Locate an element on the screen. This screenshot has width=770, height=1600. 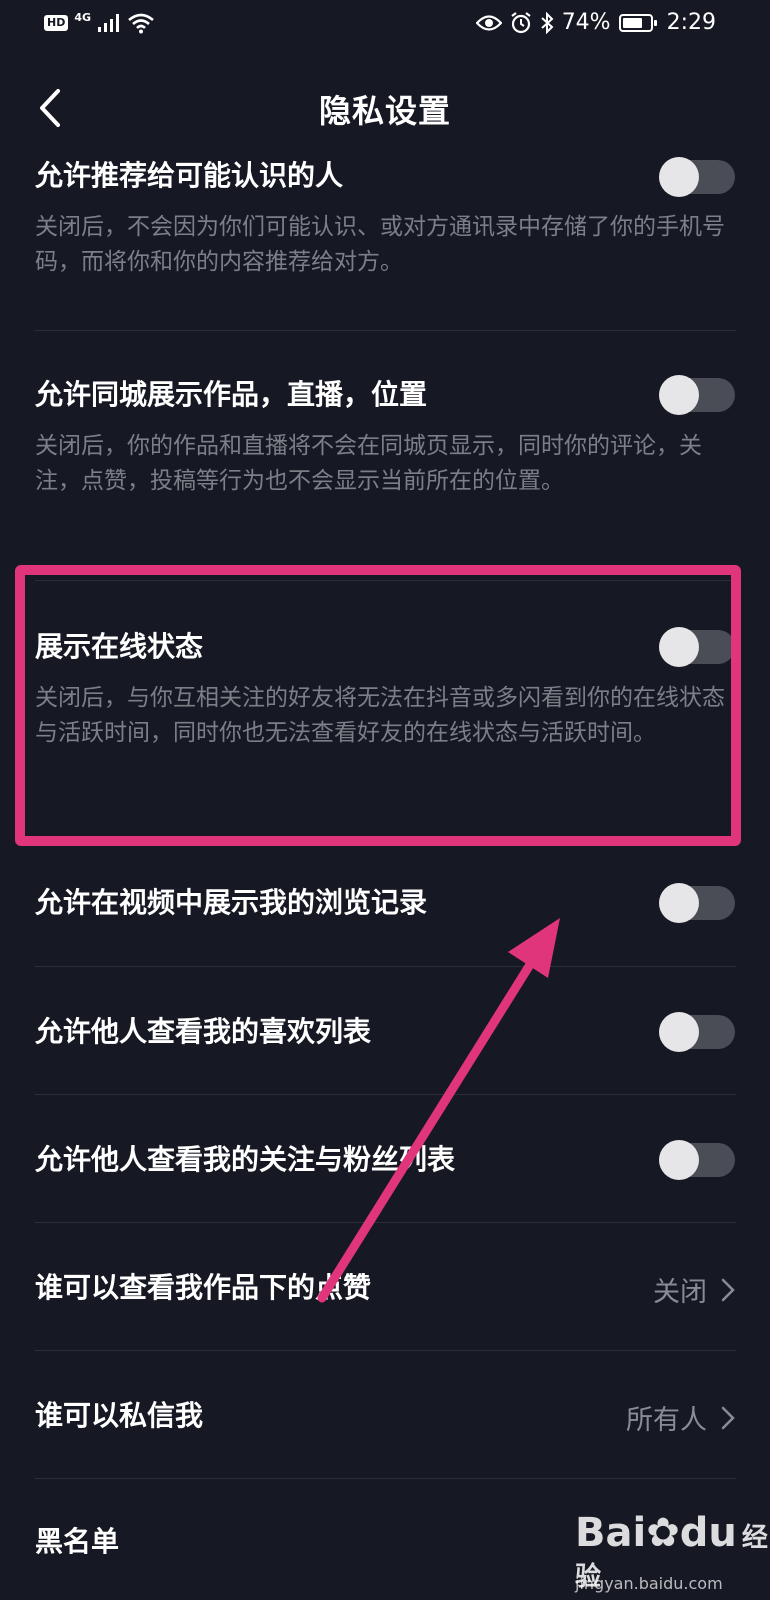
wifi-icon is located at coordinates (141, 23).